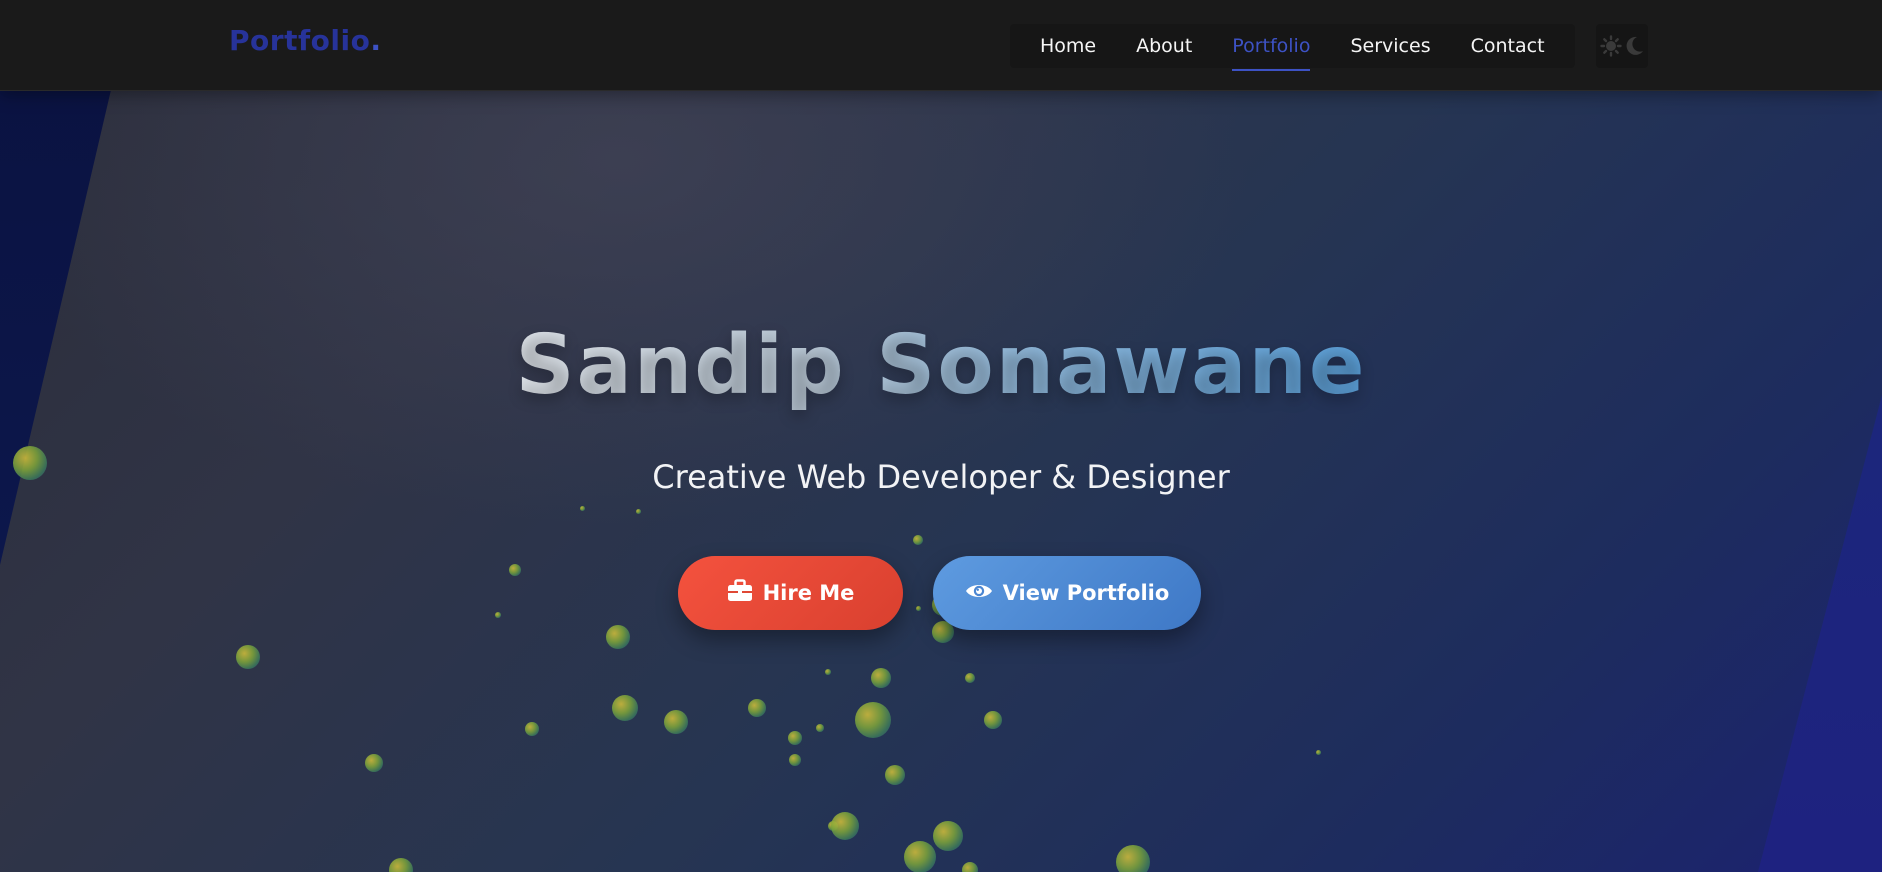  What do you see at coordinates (808, 593) in the screenshot?
I see `hire-me-label: Hire Me` at bounding box center [808, 593].